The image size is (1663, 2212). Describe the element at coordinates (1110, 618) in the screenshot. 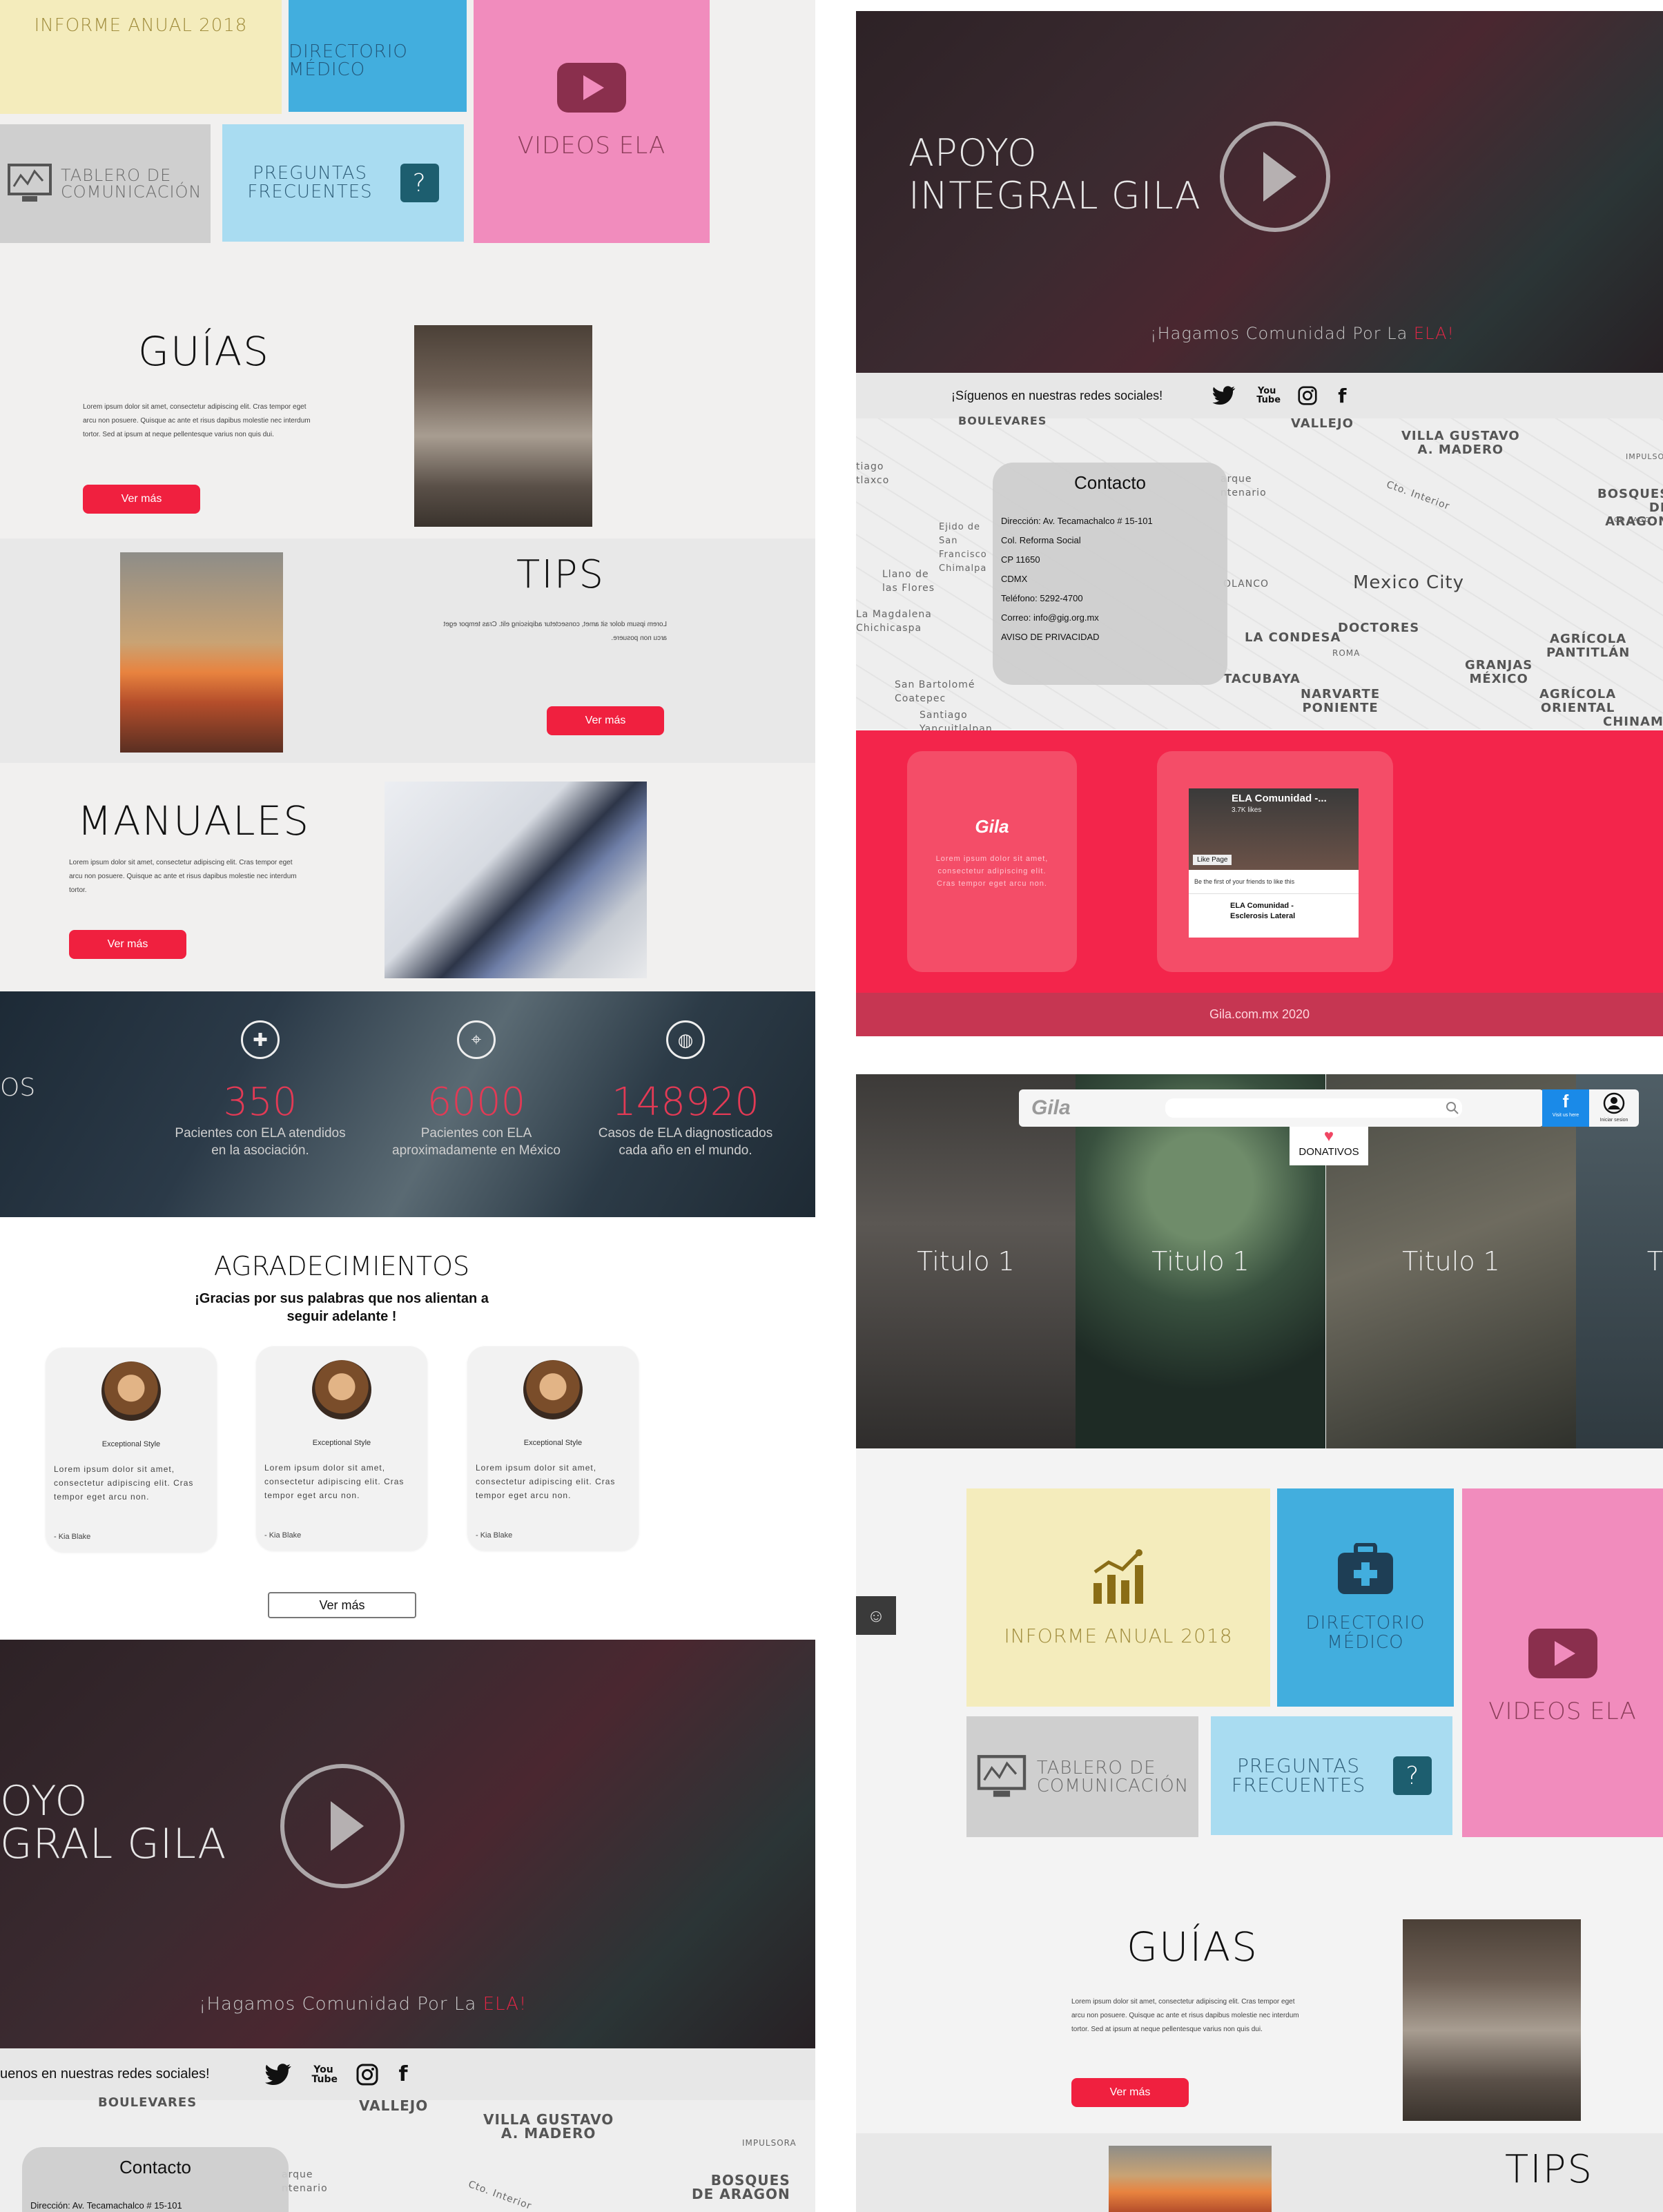

I see `contact-email: Correo: info@gig.org.mx` at that location.